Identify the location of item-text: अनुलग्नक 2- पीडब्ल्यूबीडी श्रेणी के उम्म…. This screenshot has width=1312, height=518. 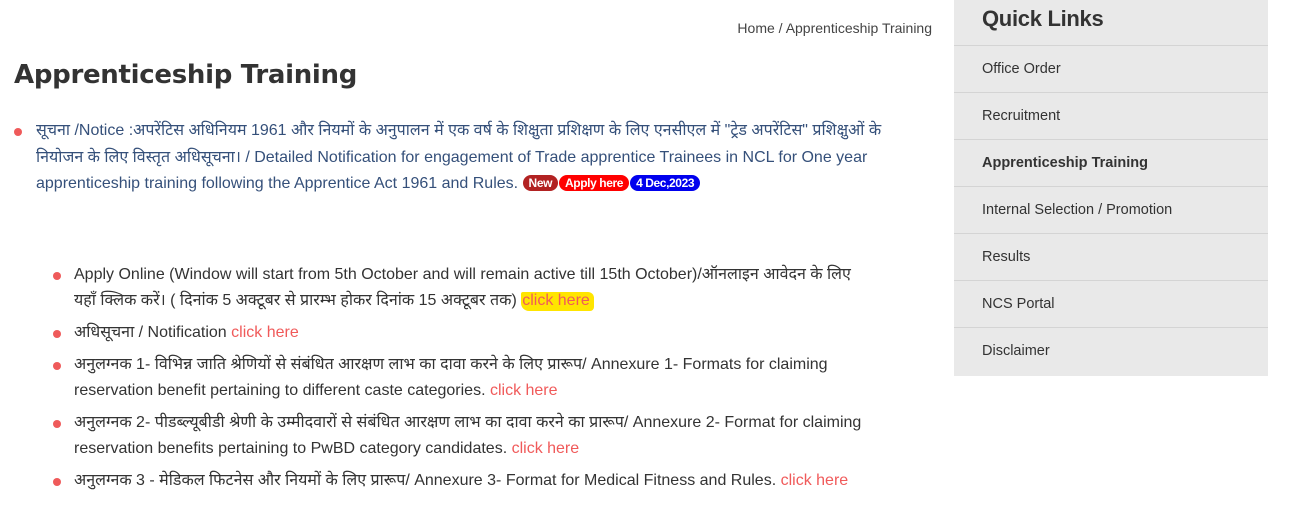
(468, 435).